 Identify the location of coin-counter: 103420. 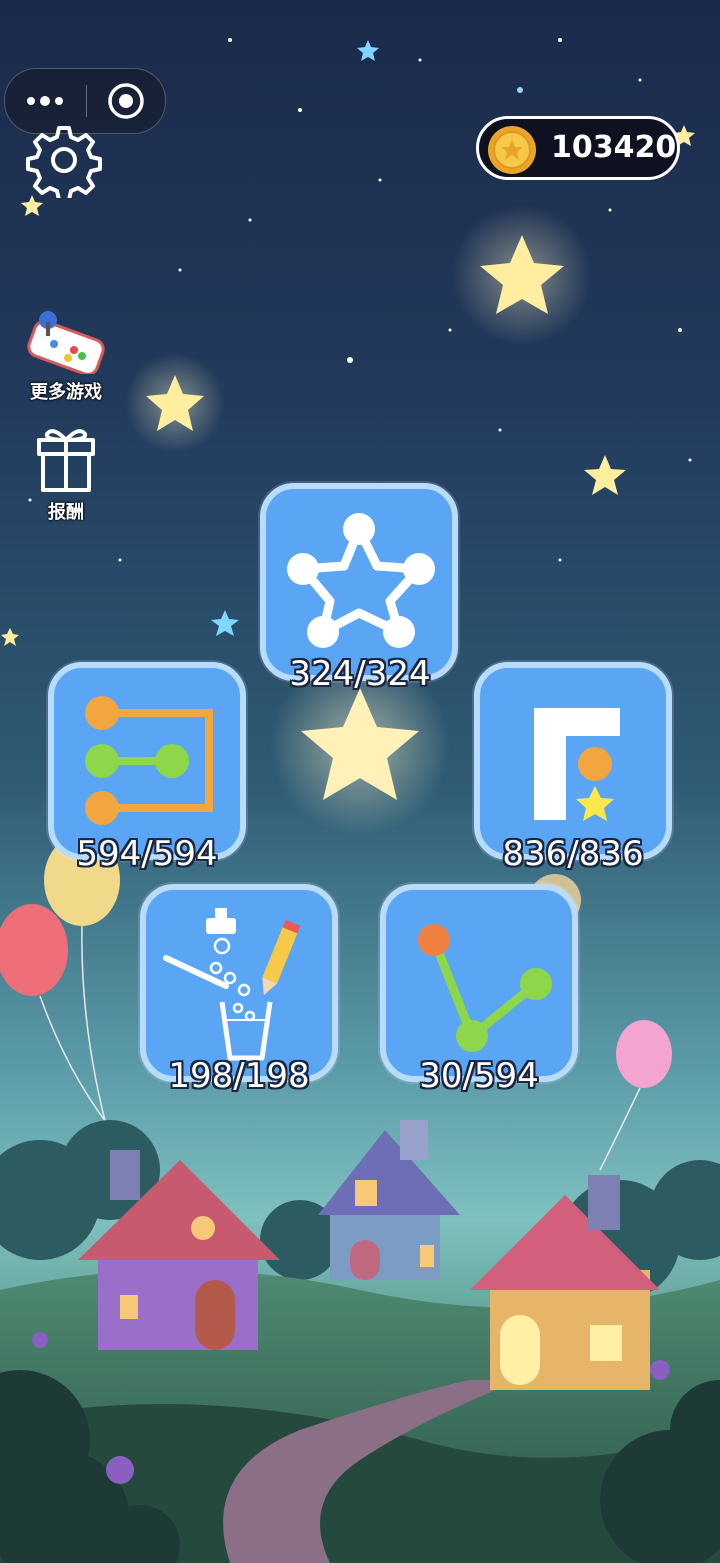
(578, 148).